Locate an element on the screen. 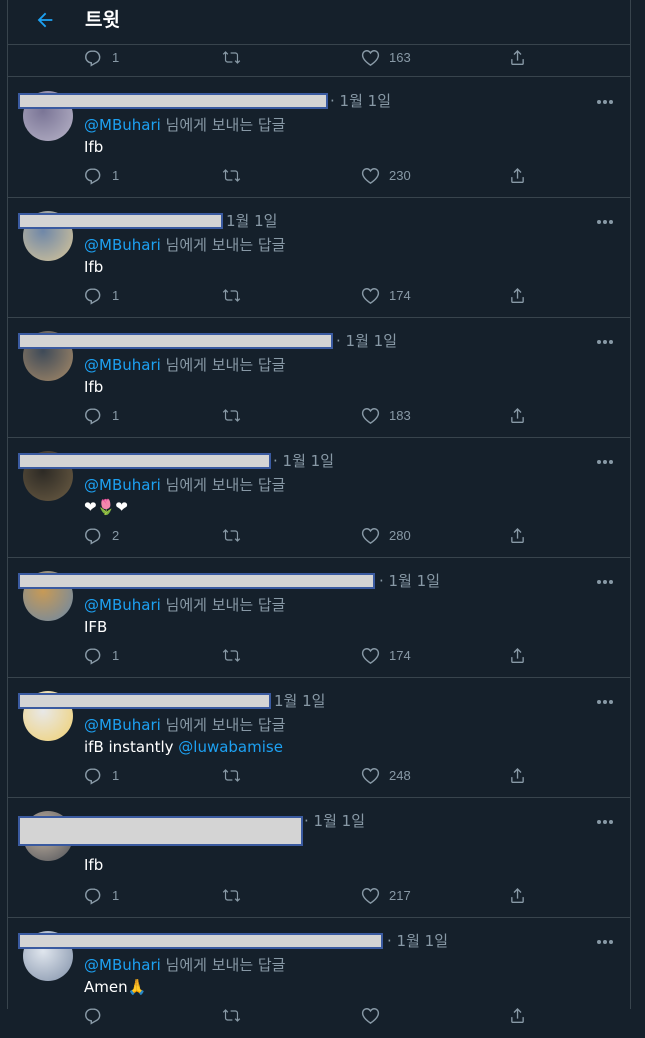  like-button: 248 is located at coordinates (386, 775).